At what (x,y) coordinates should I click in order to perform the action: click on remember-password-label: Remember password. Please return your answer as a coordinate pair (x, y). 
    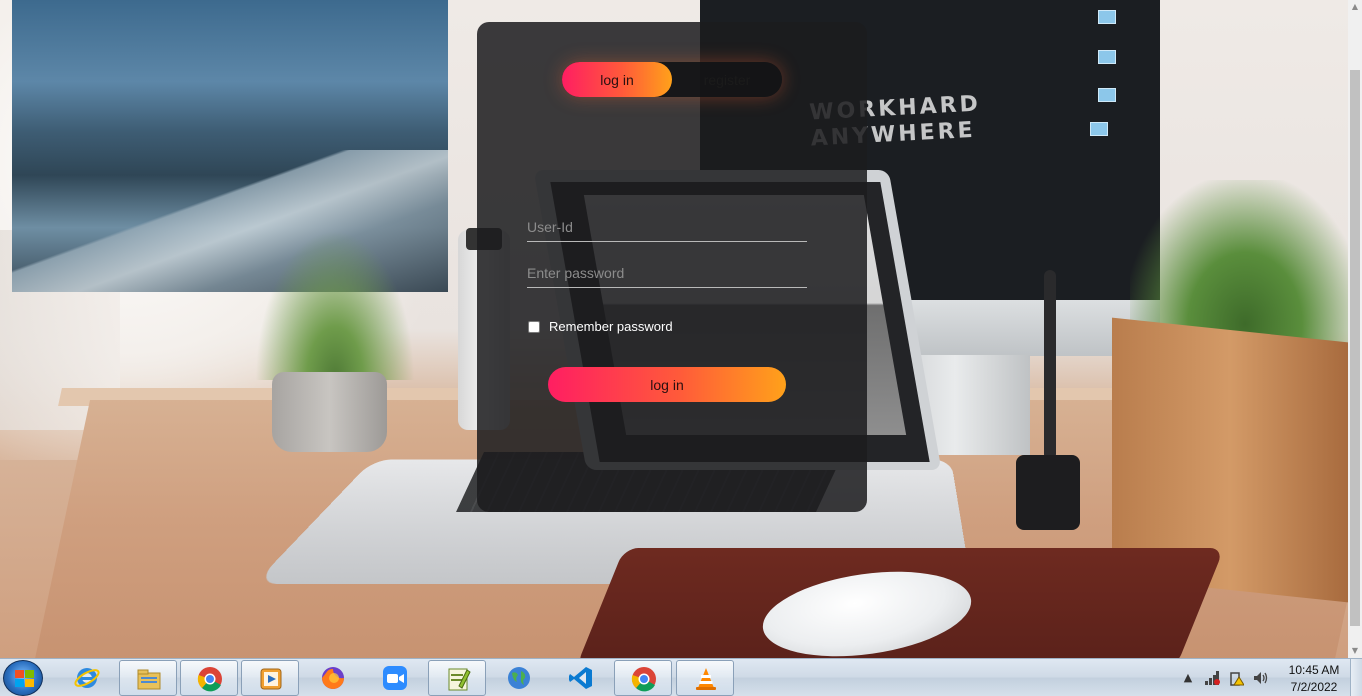
    Looking at the image, I should click on (611, 326).